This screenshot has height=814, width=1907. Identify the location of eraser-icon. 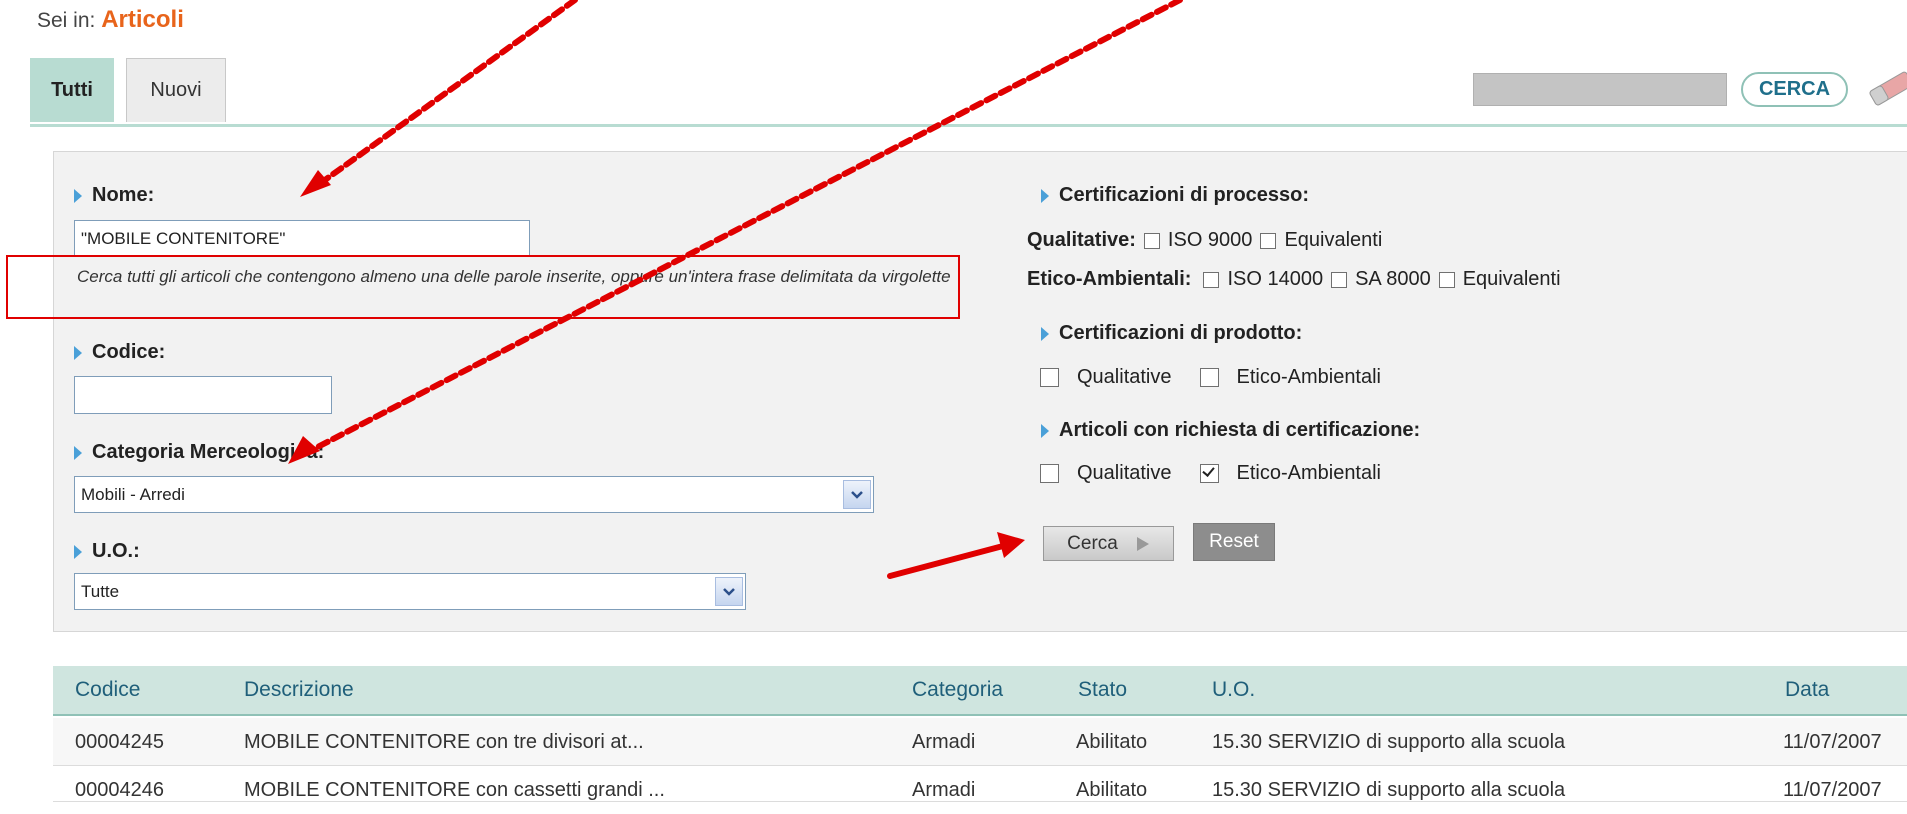
(1884, 88).